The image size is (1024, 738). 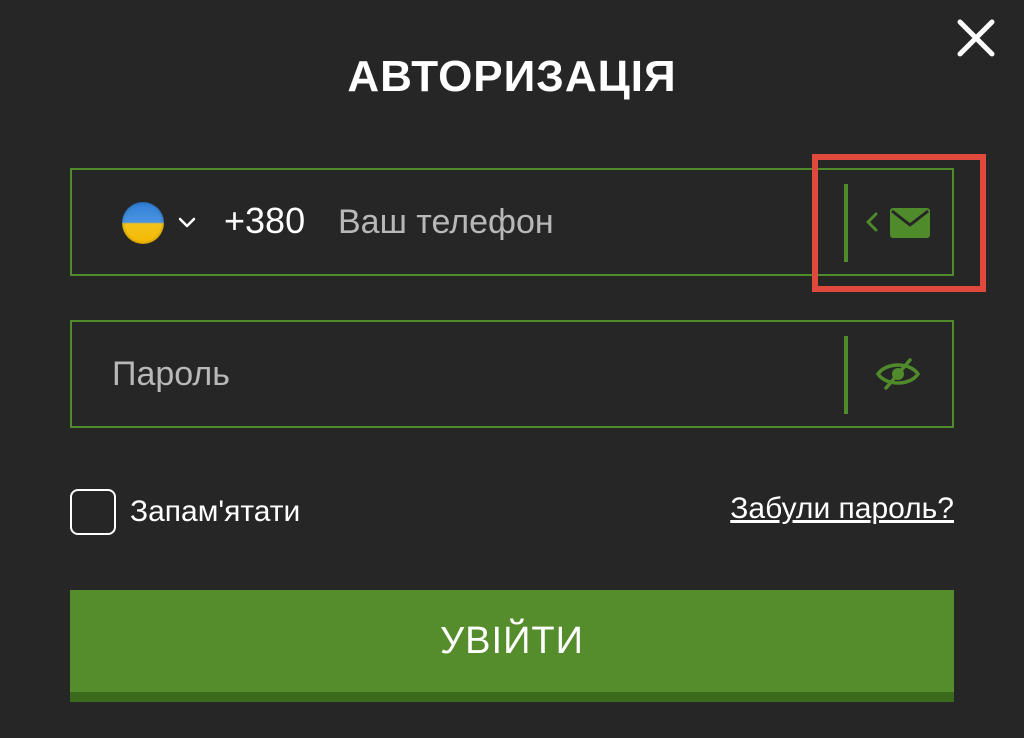 I want to click on switch-to-email-button, so click(x=898, y=222).